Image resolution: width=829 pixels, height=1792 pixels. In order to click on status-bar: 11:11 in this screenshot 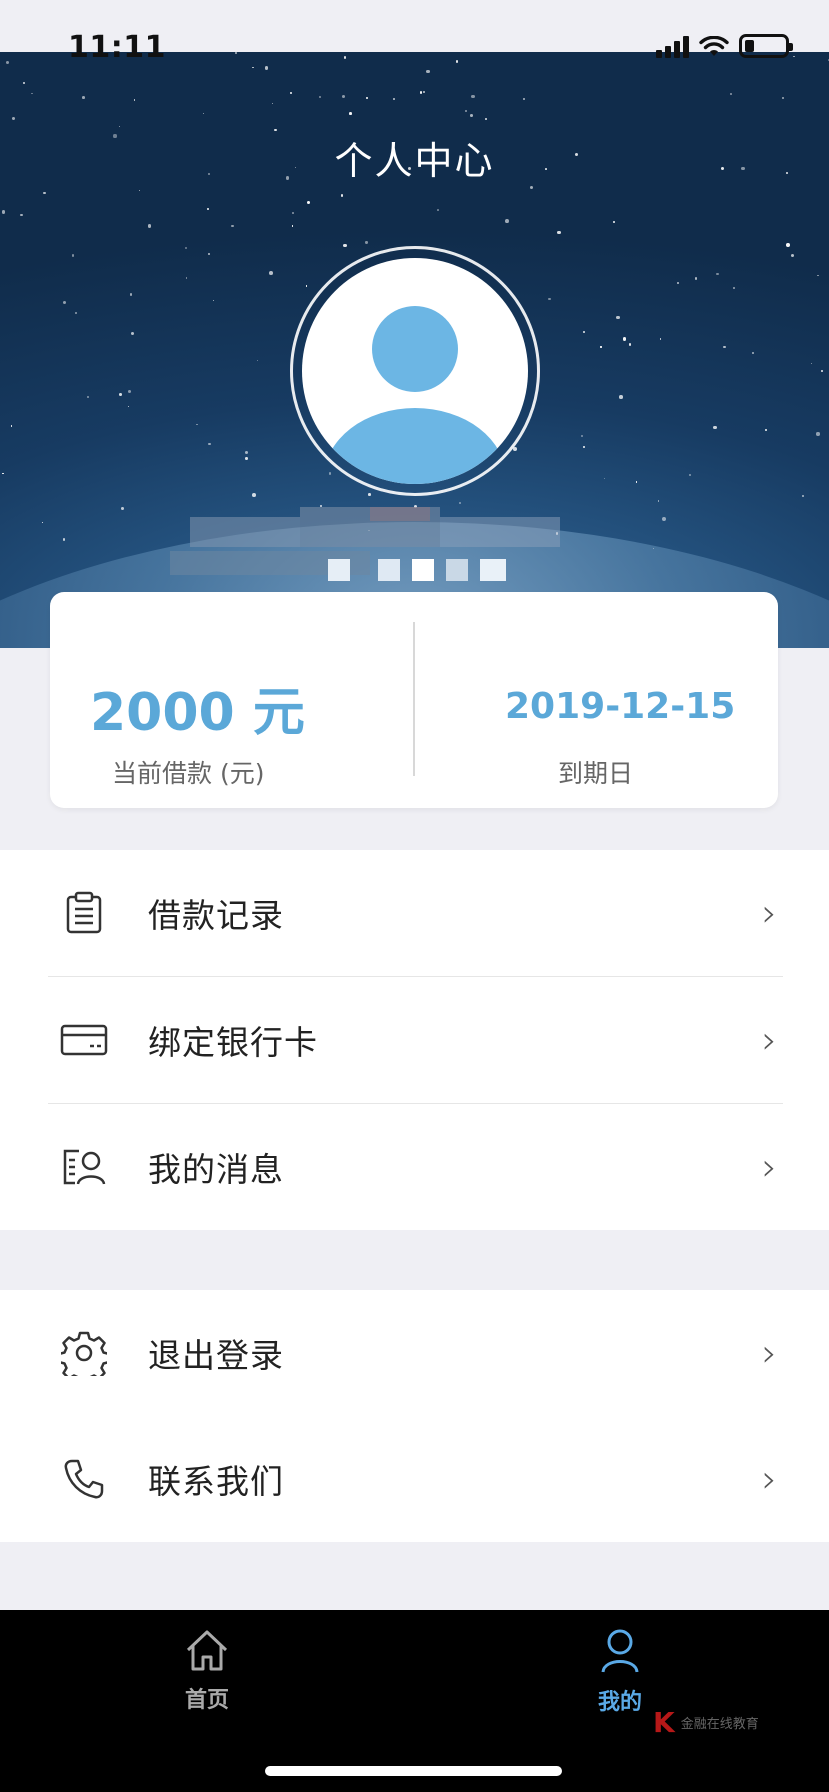, I will do `click(414, 32)`.